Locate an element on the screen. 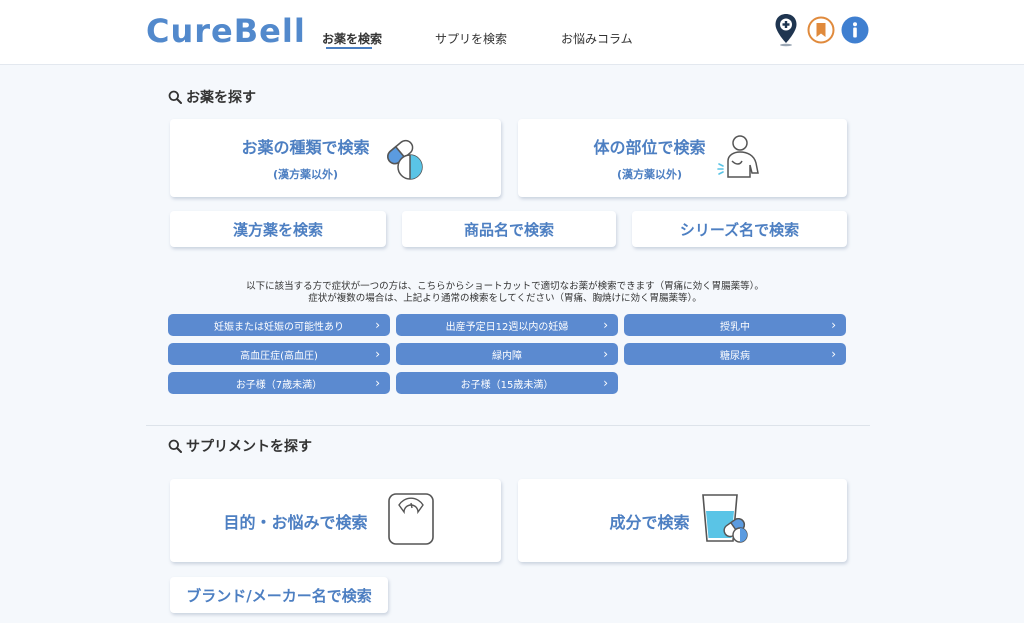 Image resolution: width=1024 pixels, height=623 pixels. pill-glaucoma: 緑内障 › is located at coordinates (507, 354).